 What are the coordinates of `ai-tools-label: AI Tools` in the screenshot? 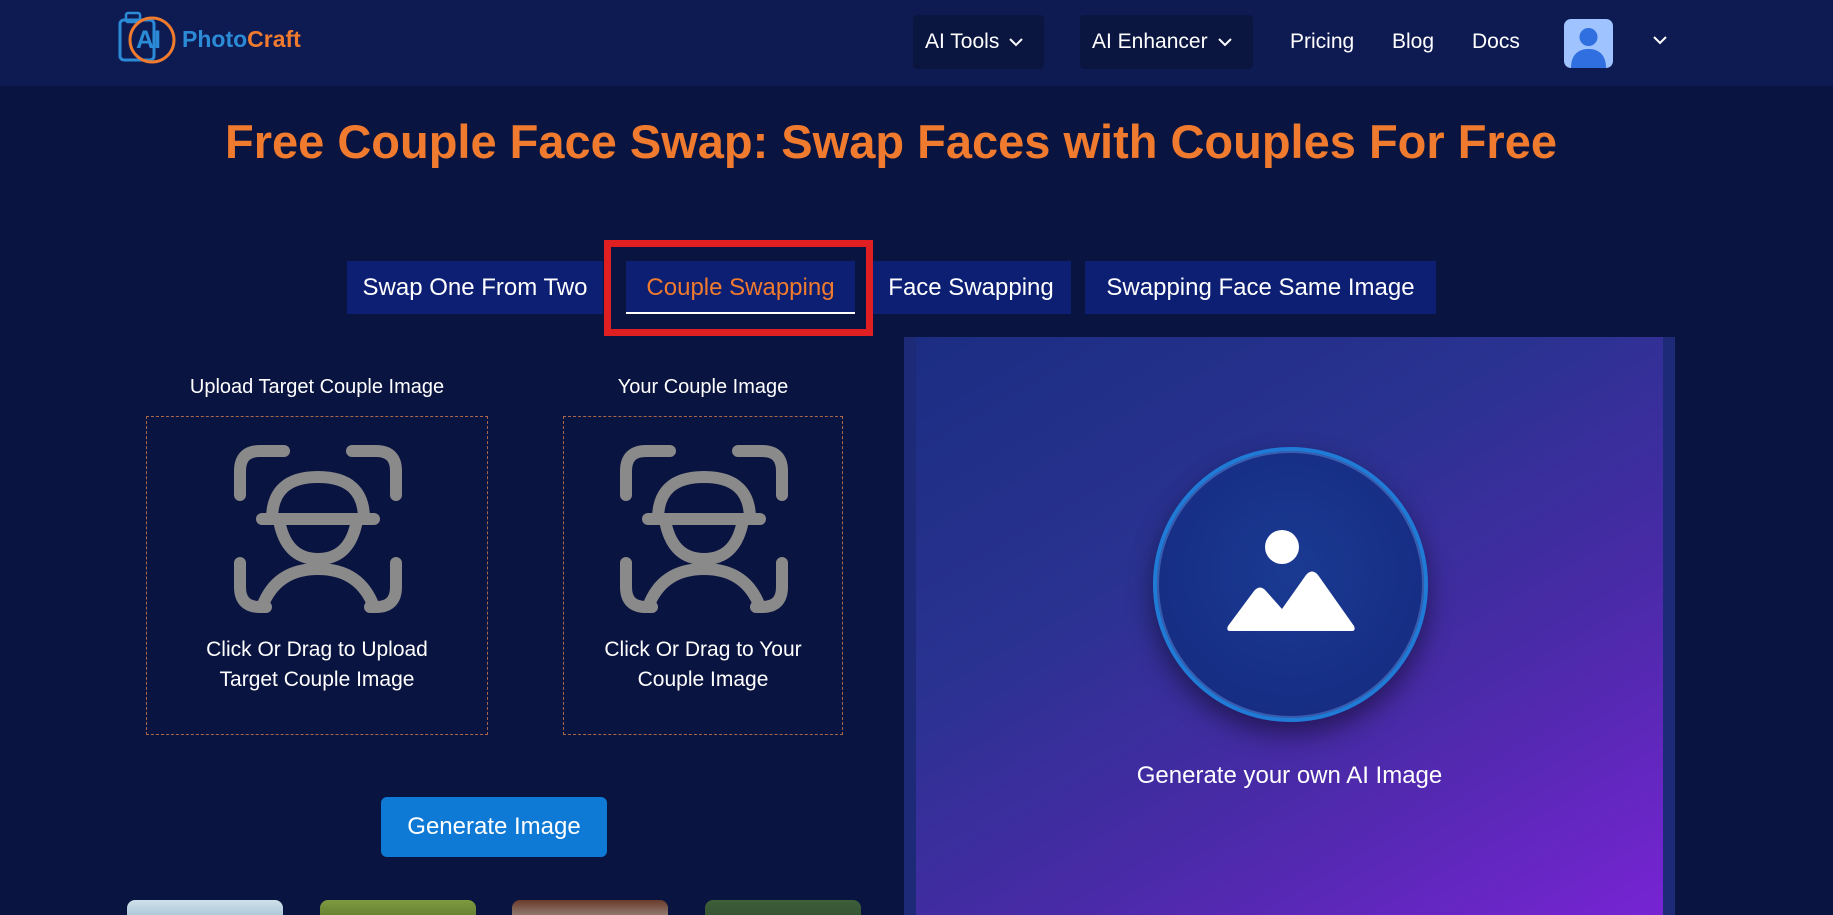 It's located at (962, 41).